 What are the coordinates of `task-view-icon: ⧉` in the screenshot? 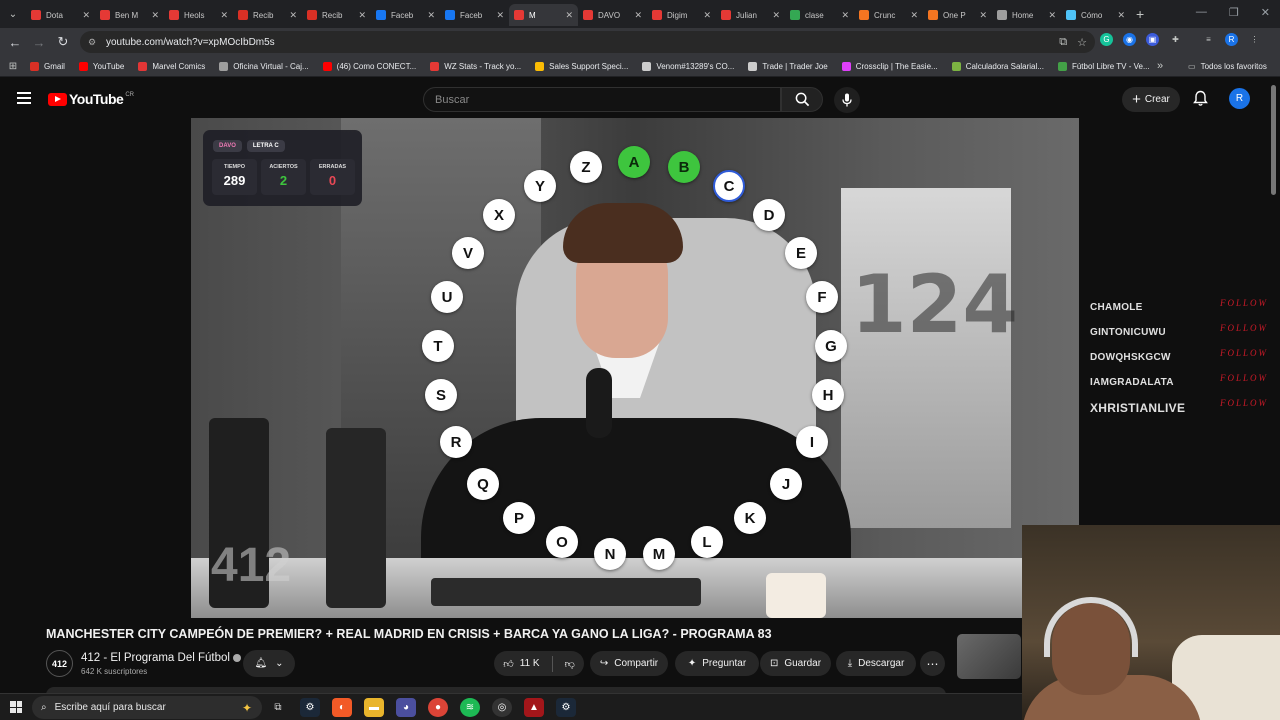 It's located at (278, 707).